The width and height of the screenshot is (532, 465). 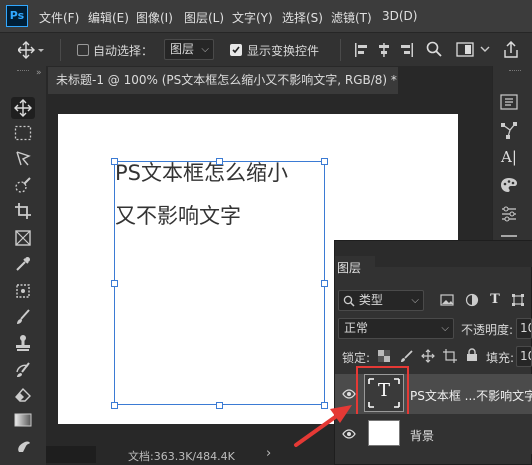 What do you see at coordinates (23, 317) in the screenshot?
I see `brush-icon` at bounding box center [23, 317].